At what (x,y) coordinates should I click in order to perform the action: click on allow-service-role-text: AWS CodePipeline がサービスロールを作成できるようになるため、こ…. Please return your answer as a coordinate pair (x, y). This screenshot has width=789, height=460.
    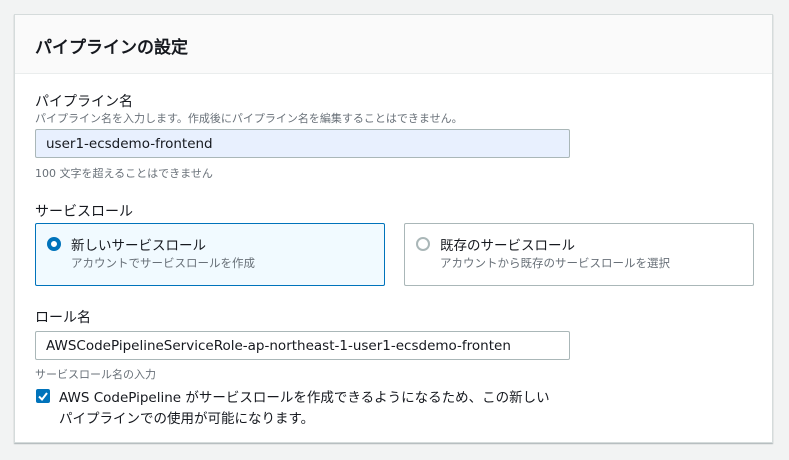
    Looking at the image, I should click on (319, 409).